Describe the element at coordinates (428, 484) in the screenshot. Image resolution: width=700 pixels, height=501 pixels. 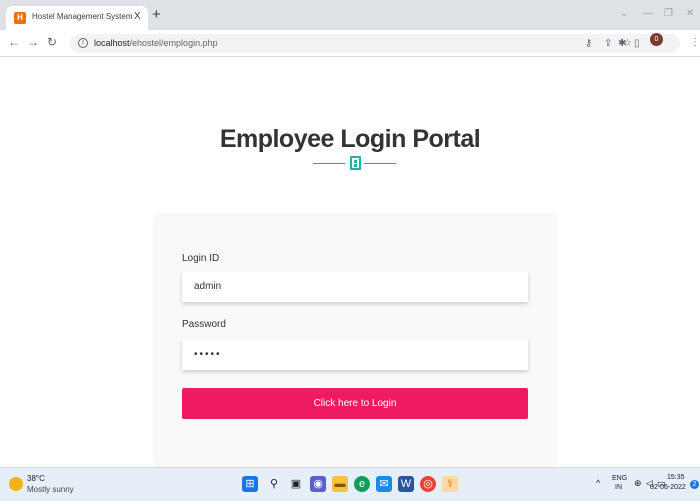
I see `chrome-icon: ◎` at that location.